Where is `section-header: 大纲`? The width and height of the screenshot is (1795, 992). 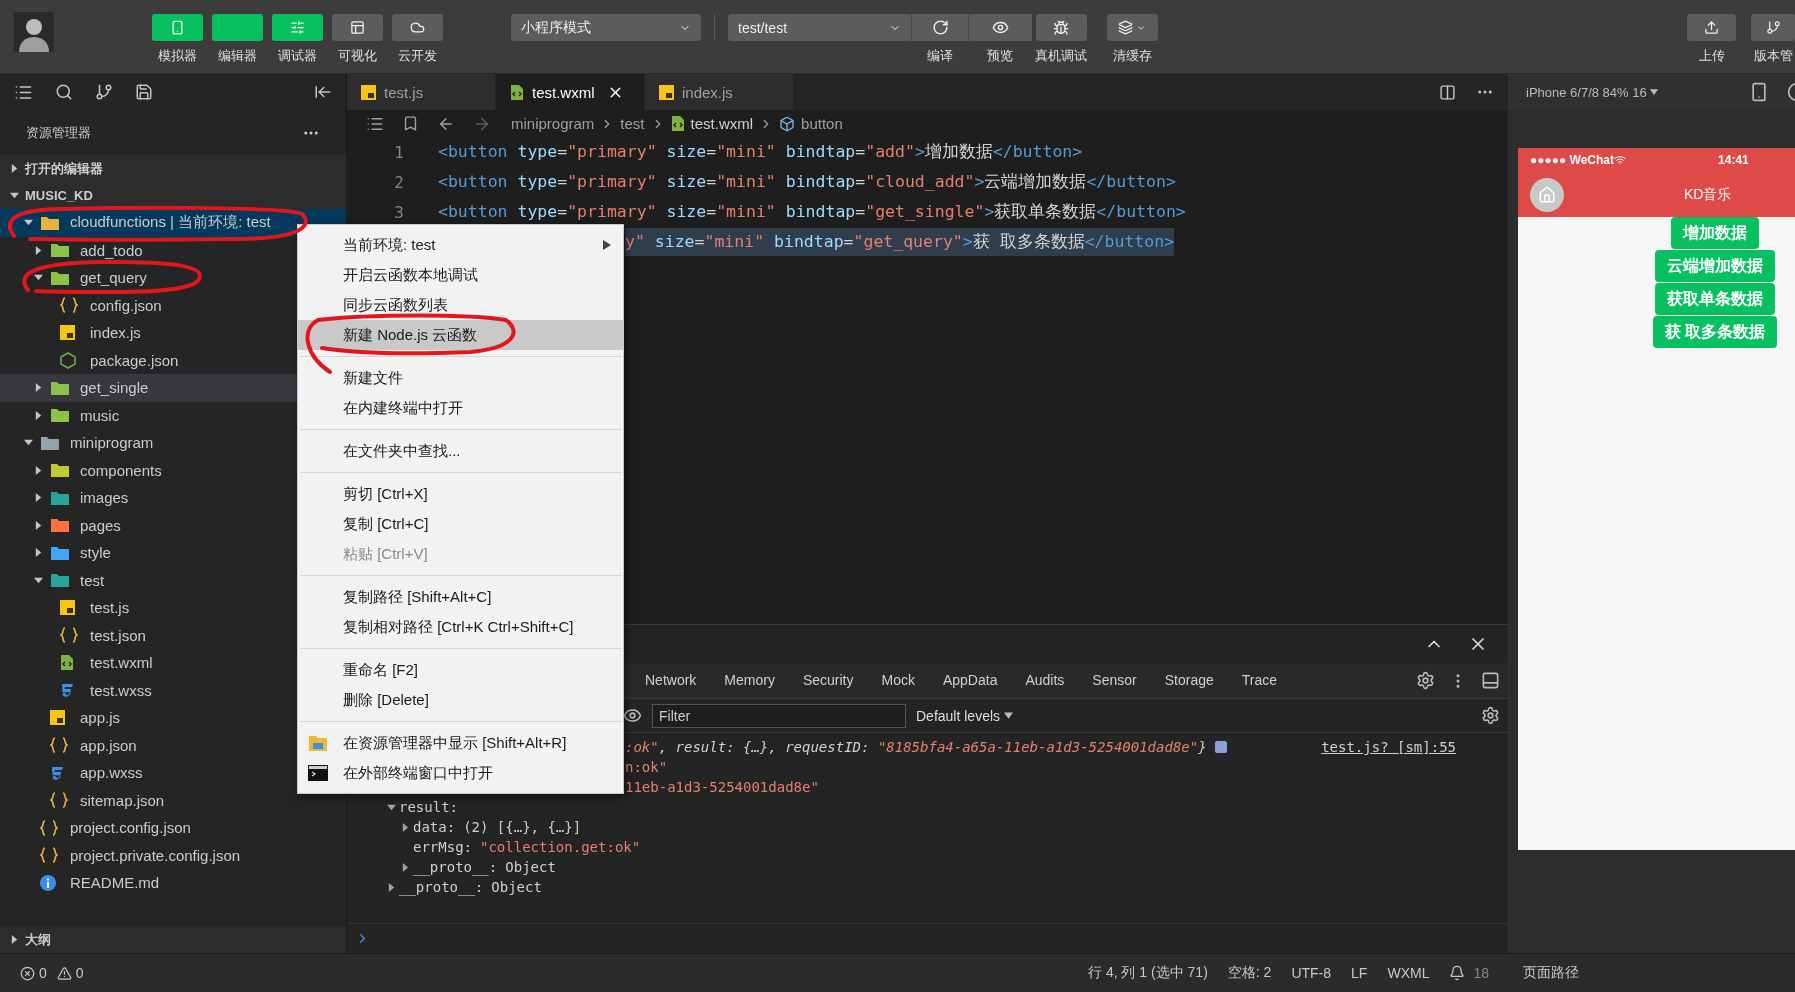 section-header: 大纲 is located at coordinates (173, 939).